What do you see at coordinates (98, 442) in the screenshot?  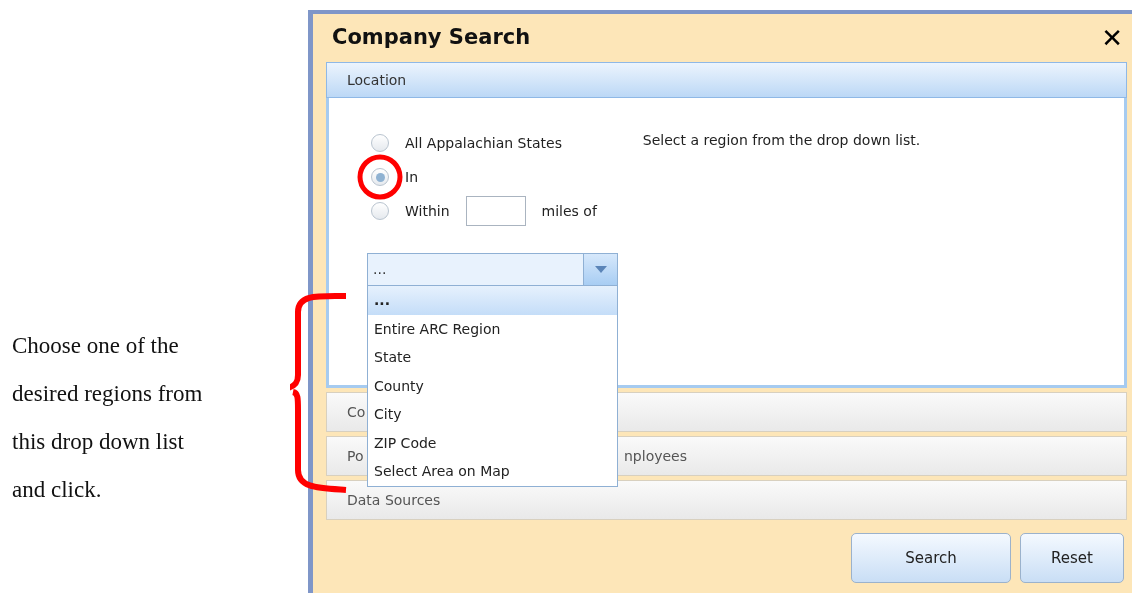 I see `note-text: this drop down list` at bounding box center [98, 442].